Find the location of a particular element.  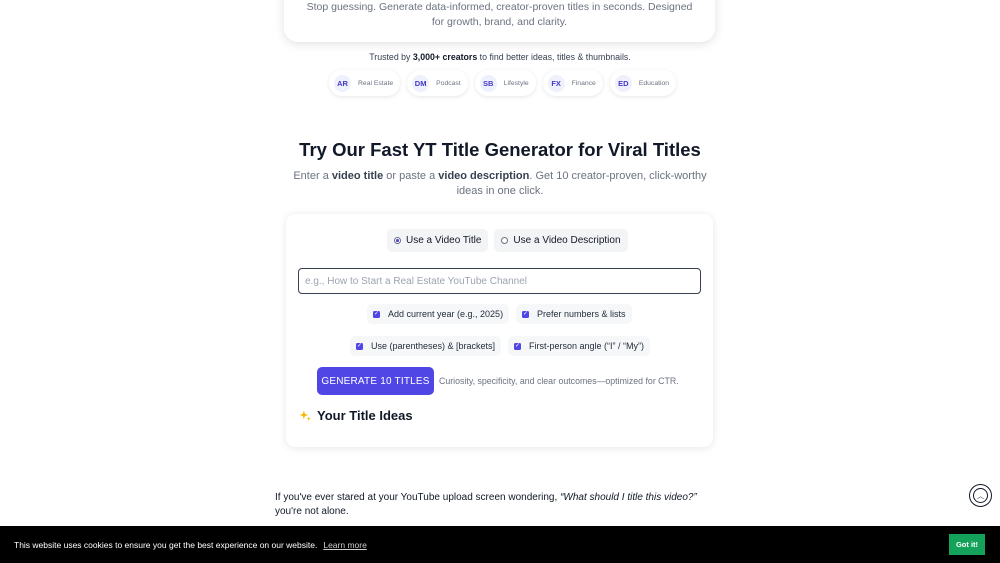

creator-pill: ED Education is located at coordinates (643, 83).